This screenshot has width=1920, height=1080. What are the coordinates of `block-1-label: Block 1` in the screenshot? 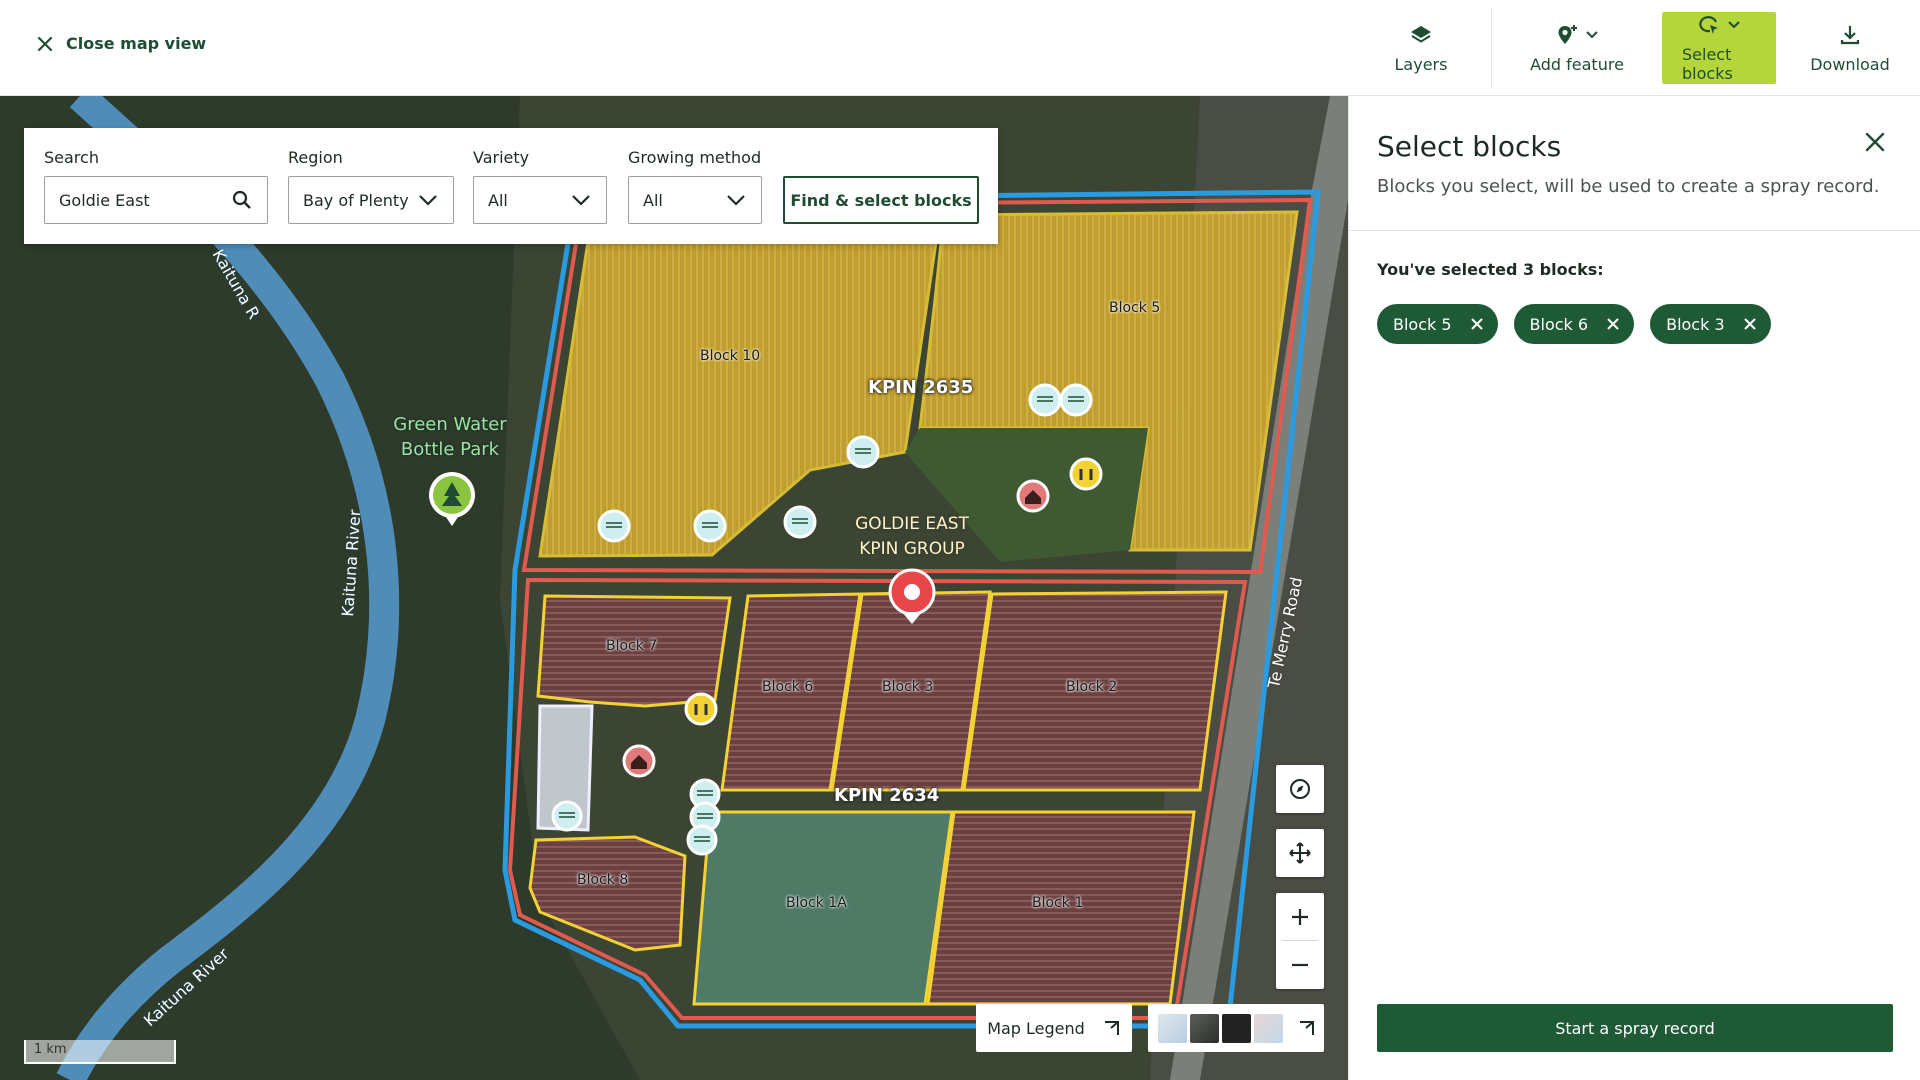 It's located at (1058, 903).